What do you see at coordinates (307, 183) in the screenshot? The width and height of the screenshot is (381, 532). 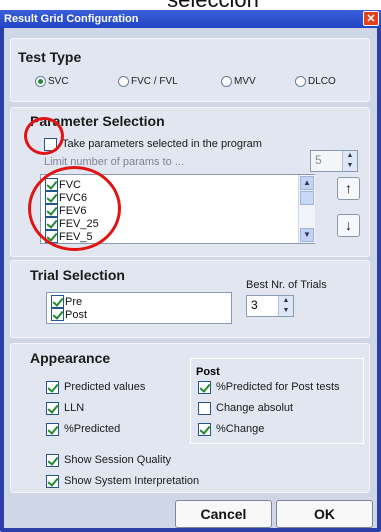 I see `scroll-up-icon: ▲` at bounding box center [307, 183].